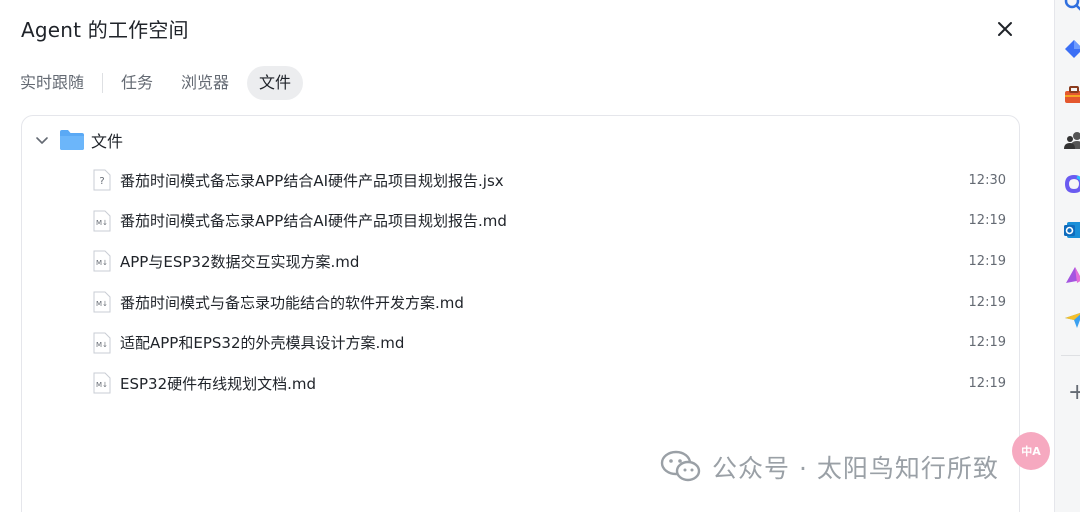 The height and width of the screenshot is (512, 1080). I want to click on wechat-icon, so click(680, 466).